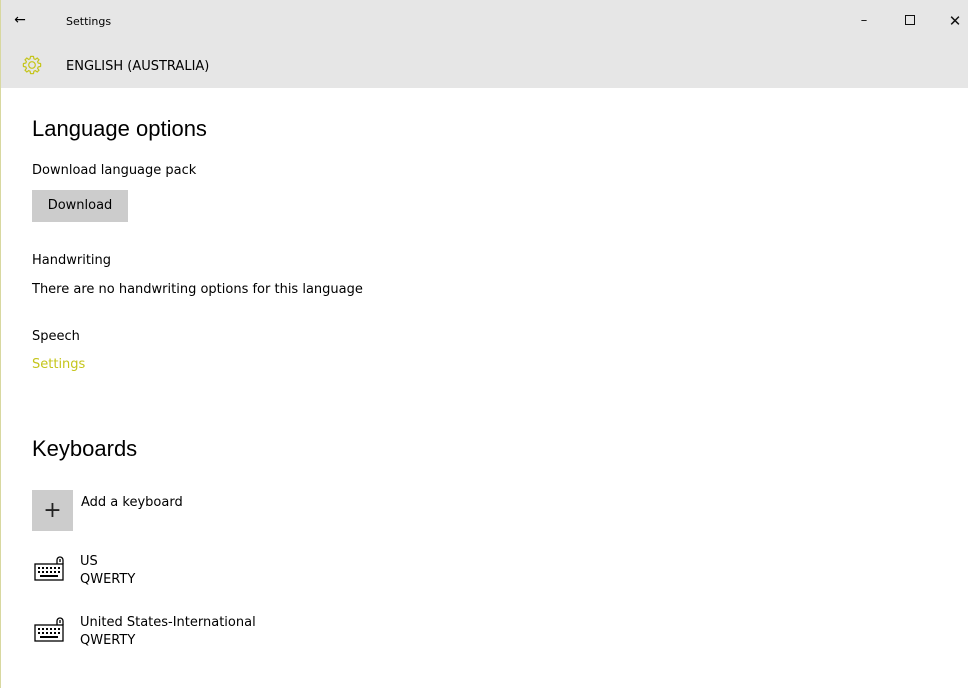 The height and width of the screenshot is (688, 968). What do you see at coordinates (89, 561) in the screenshot?
I see `keyboard-name: US` at bounding box center [89, 561].